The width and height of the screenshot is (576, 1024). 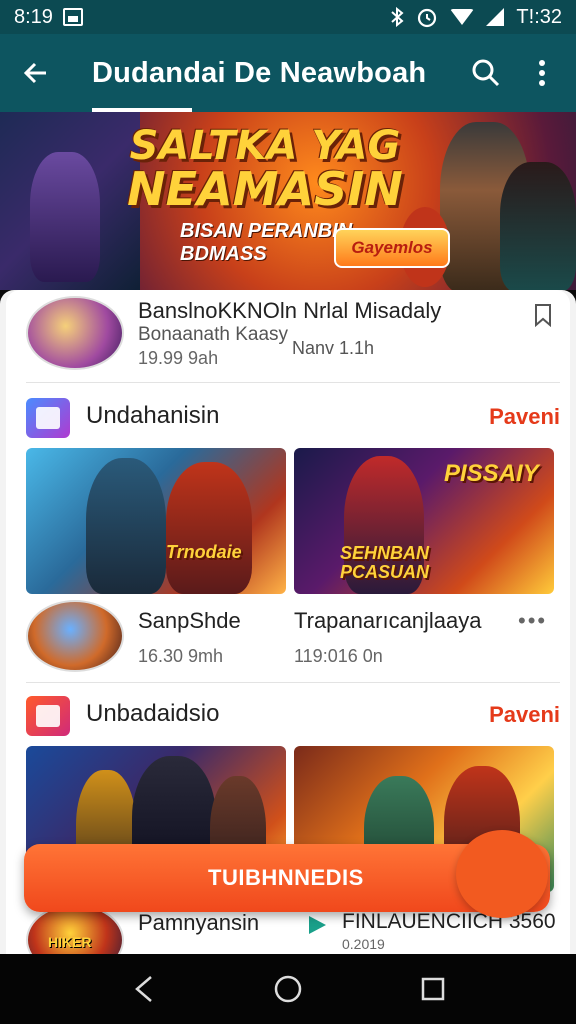 I want to click on thumbnail-label: PISSAIY, so click(x=491, y=473).